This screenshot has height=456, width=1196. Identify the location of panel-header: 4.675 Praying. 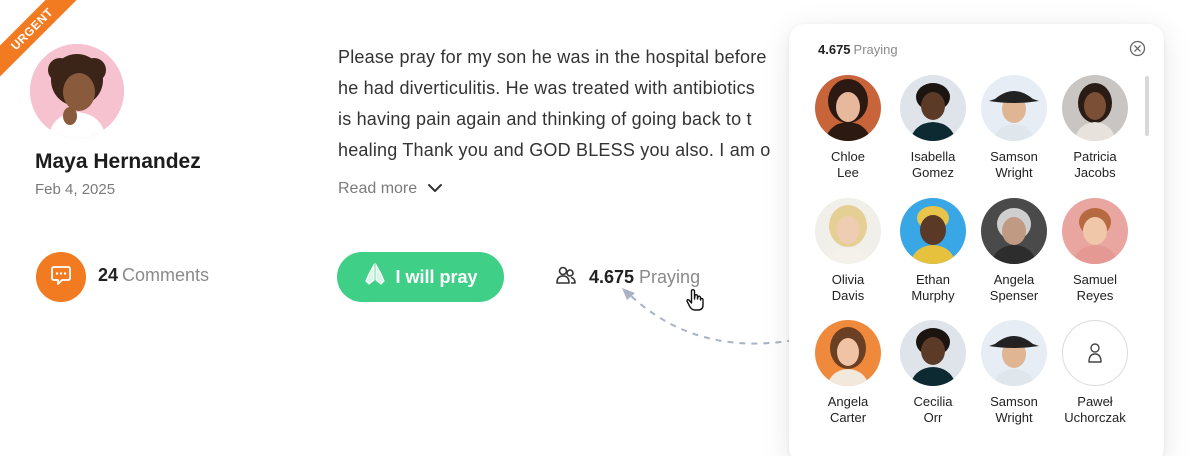
(858, 49).